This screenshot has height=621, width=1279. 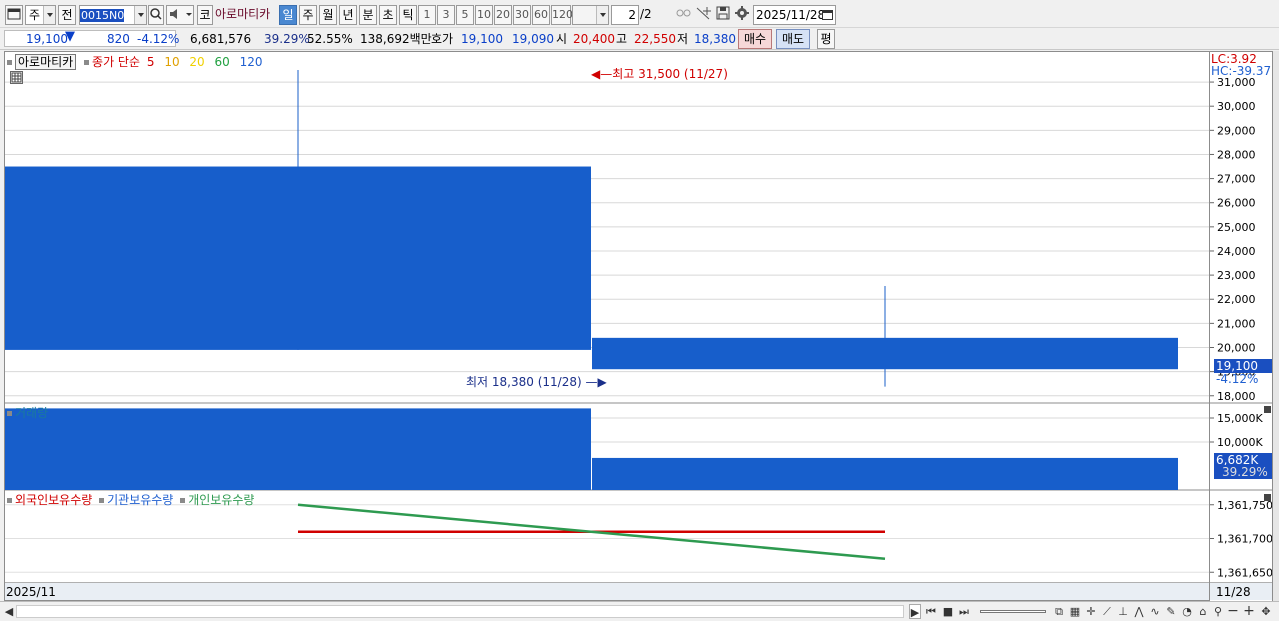 What do you see at coordinates (1266, 611) in the screenshot?
I see `pan-icon: ✥` at bounding box center [1266, 611].